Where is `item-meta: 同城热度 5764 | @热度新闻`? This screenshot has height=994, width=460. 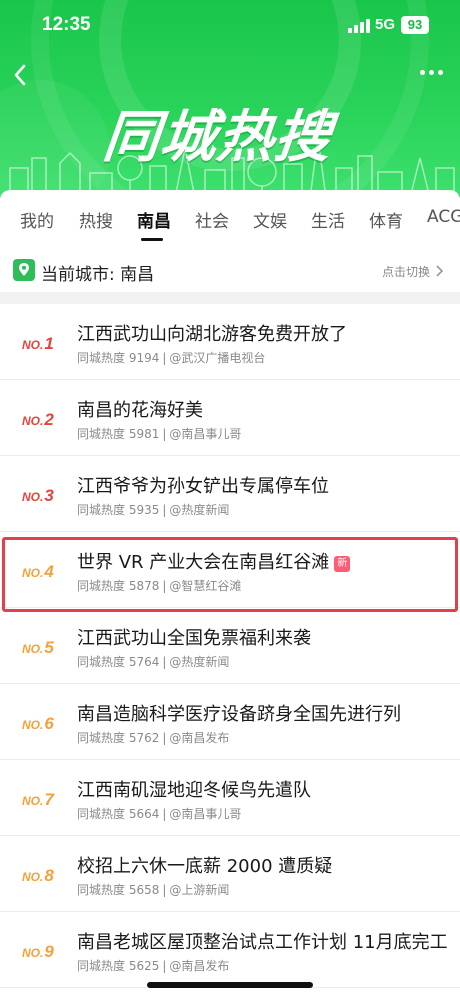 item-meta: 同城热度 5764 | @热度新闻 is located at coordinates (153, 662).